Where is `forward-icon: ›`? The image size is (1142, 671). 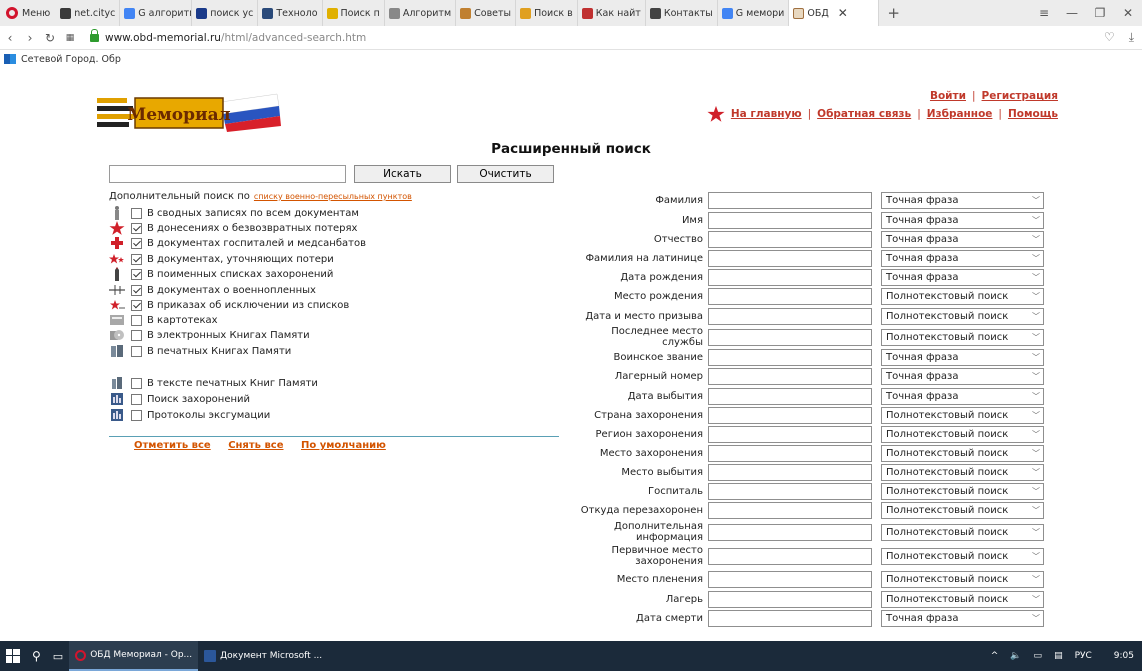
forward-icon: › is located at coordinates (30, 38).